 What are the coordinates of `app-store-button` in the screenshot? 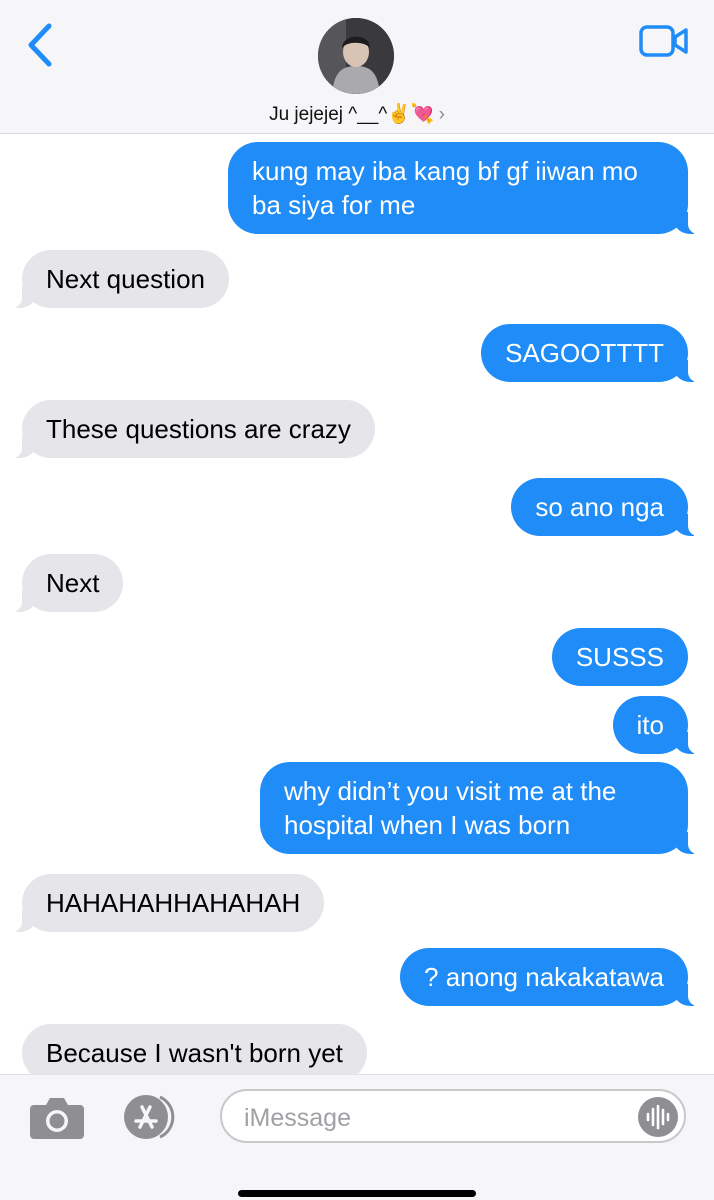 It's located at (152, 1117).